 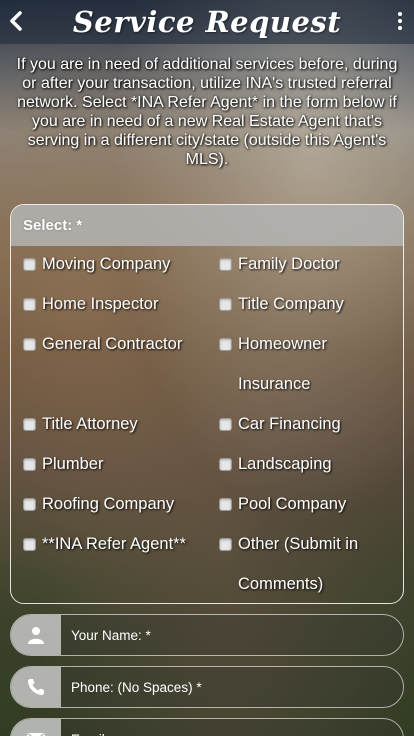 I want to click on menu-button, so click(x=400, y=21).